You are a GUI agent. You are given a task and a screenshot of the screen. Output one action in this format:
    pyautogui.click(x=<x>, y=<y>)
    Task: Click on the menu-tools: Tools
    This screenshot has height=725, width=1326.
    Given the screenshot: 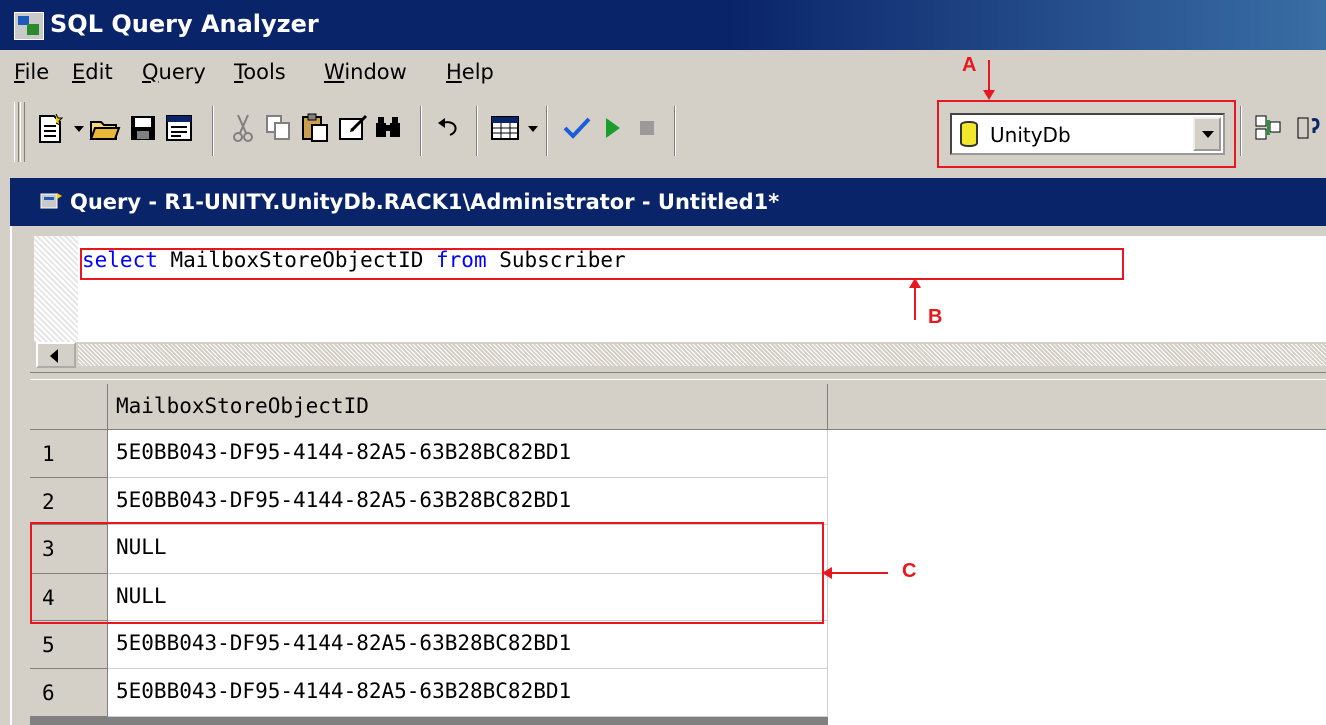 What is the action you would take?
    pyautogui.click(x=260, y=72)
    